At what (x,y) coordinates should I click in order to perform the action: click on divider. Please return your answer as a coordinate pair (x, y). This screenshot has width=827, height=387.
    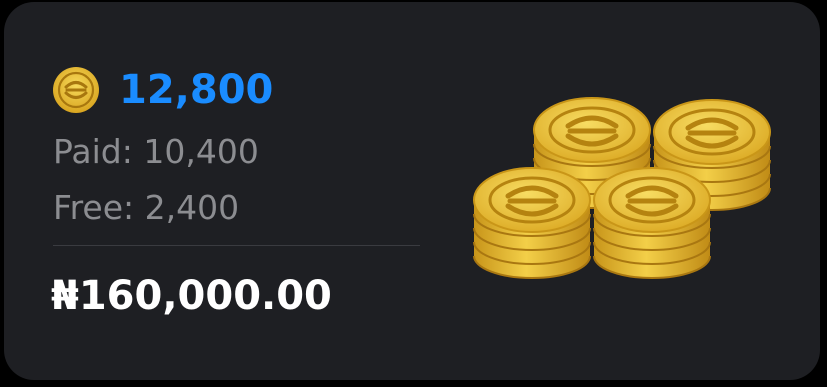
    Looking at the image, I should click on (236, 245).